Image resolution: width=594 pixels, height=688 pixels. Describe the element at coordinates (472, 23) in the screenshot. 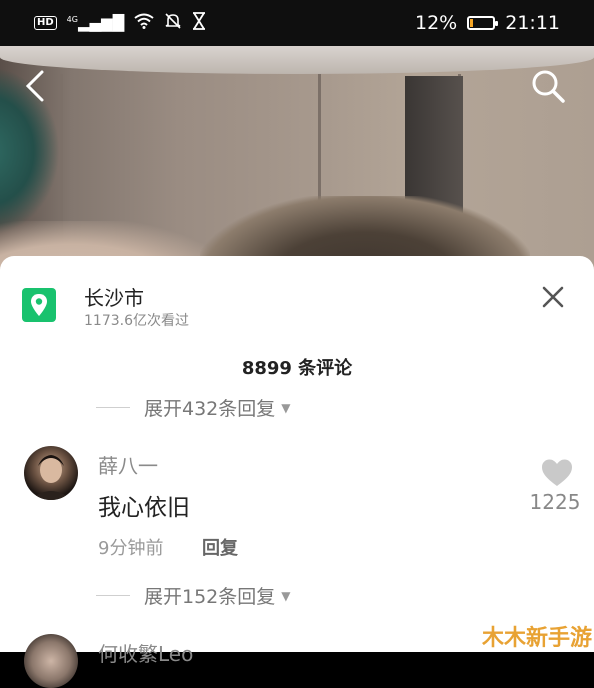

I see `battery-level-fill` at that location.